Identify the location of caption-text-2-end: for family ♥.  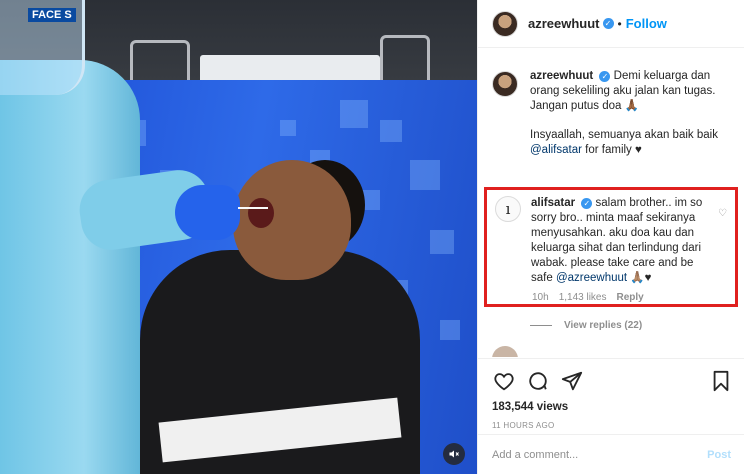
(613, 150).